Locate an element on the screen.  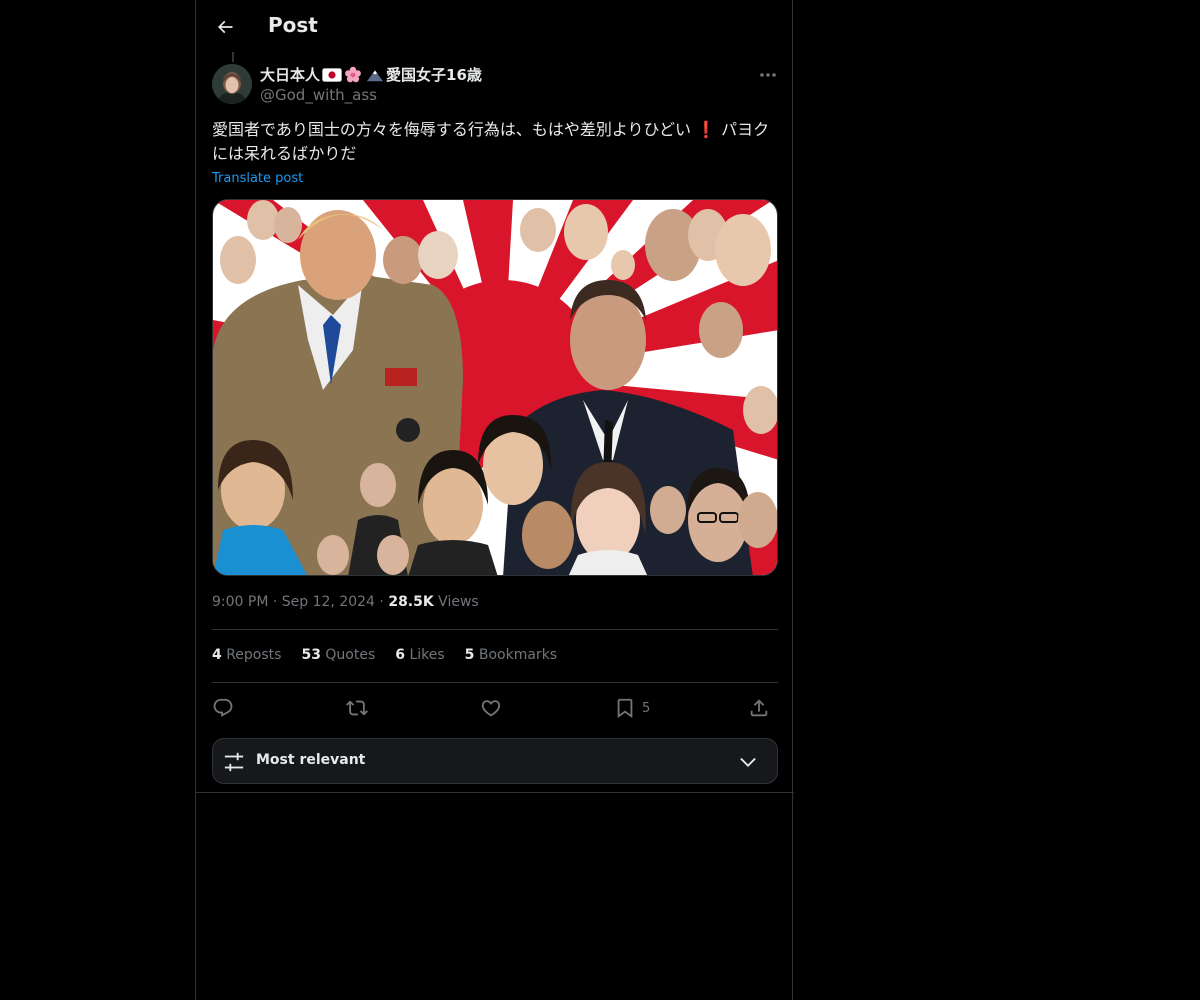
like-button is located at coordinates (491, 708).